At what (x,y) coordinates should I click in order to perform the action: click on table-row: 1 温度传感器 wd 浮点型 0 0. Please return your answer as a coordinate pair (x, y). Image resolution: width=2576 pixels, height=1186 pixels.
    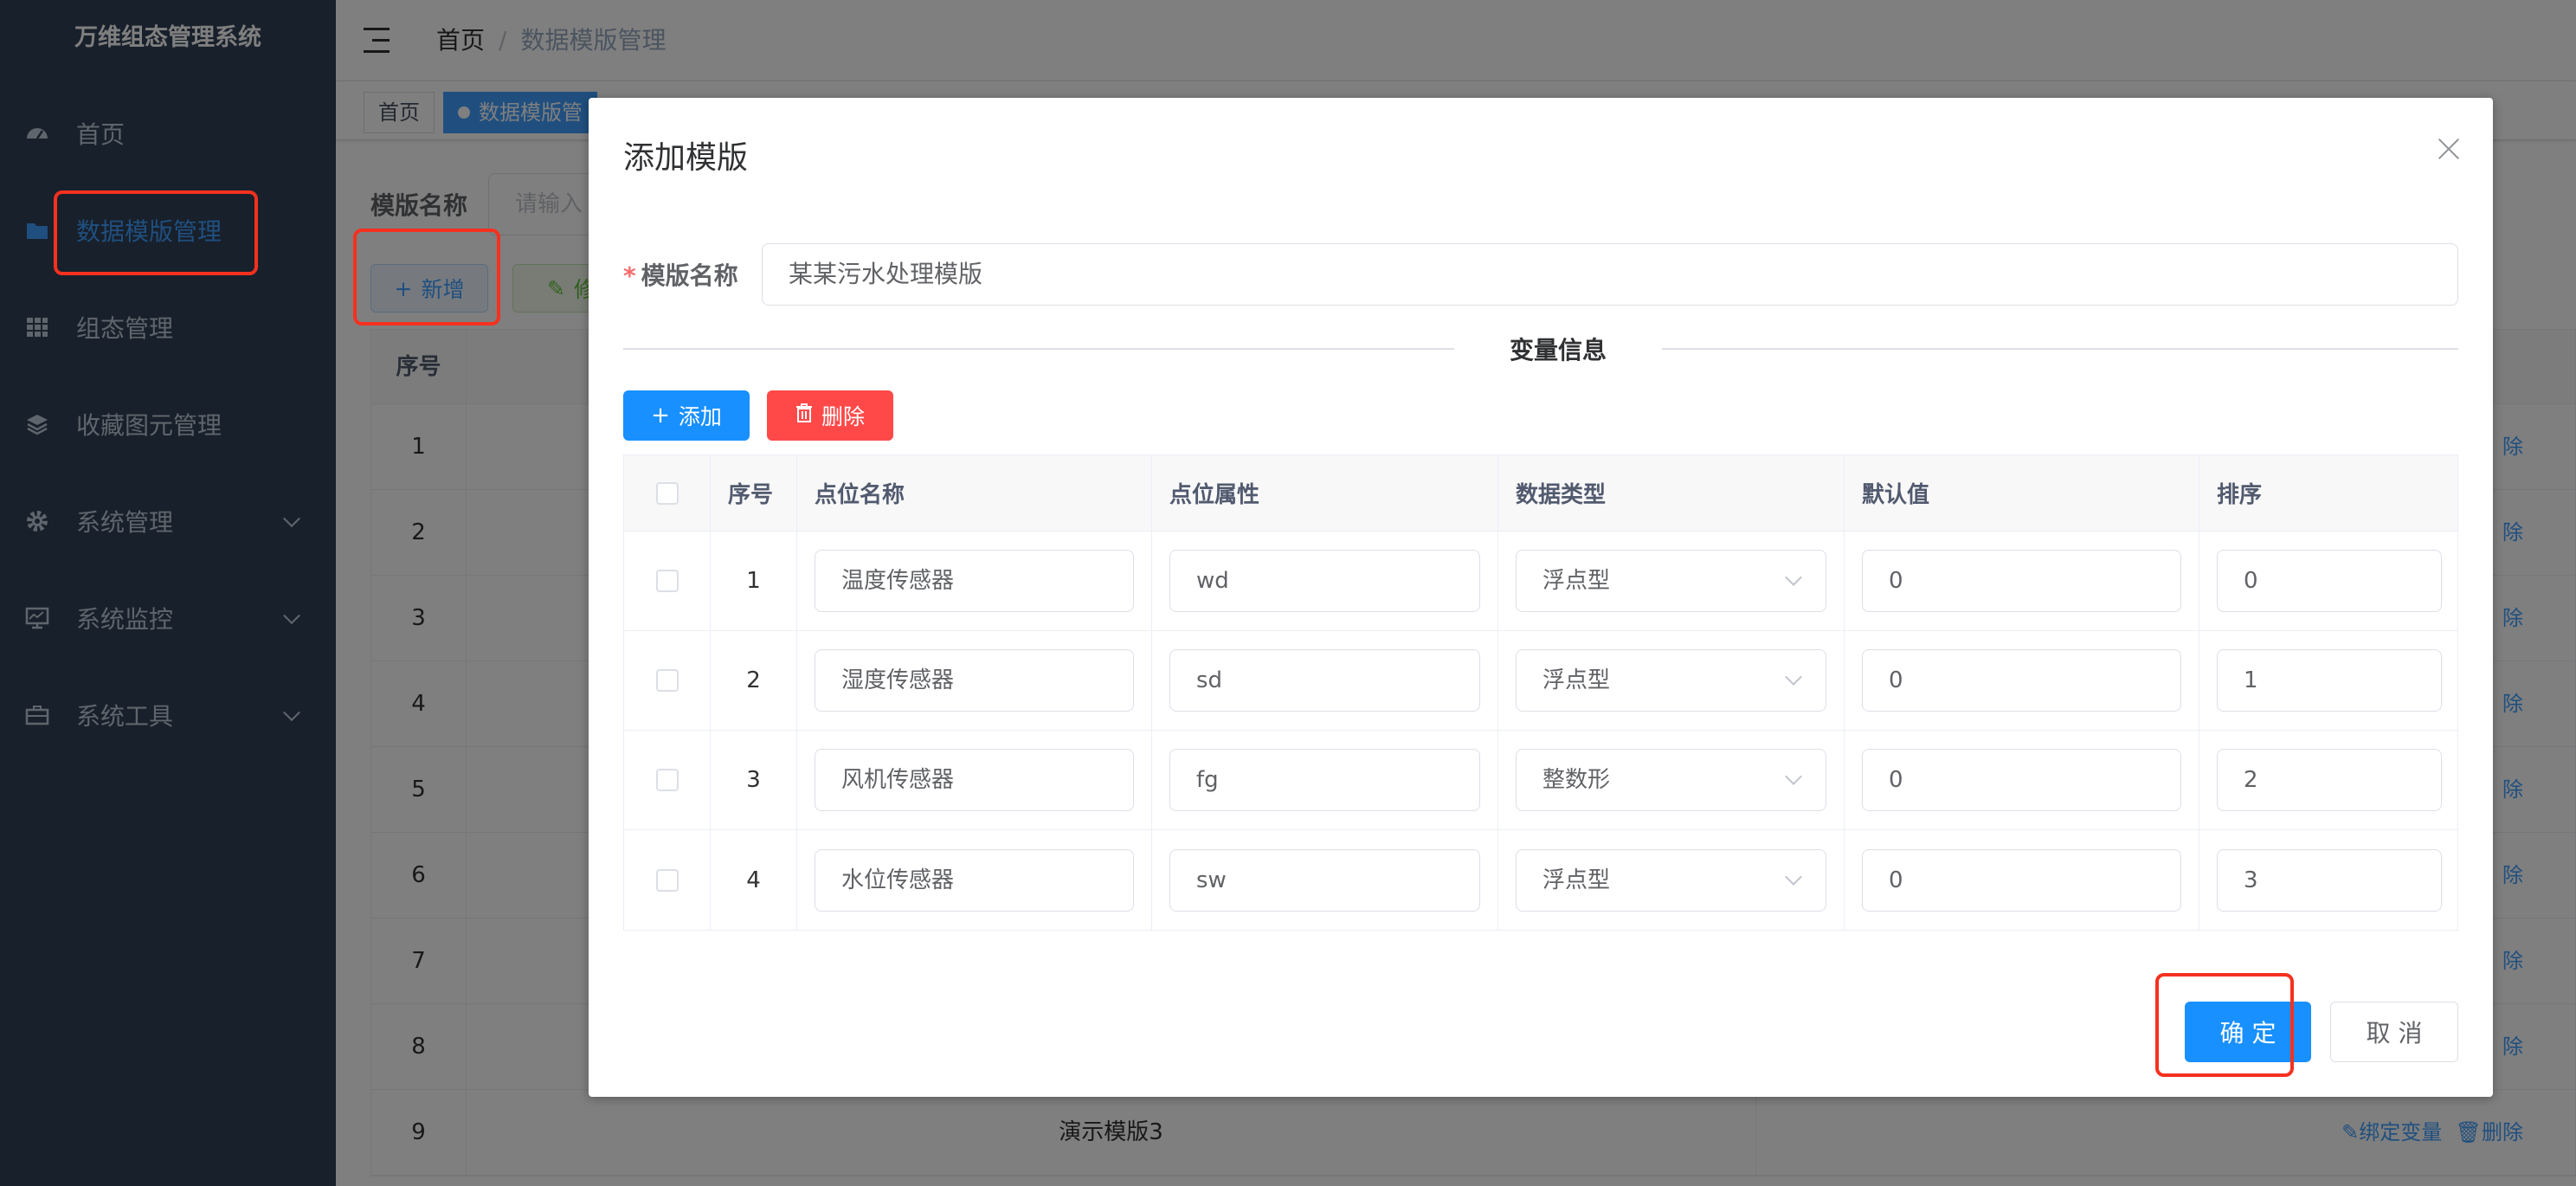
    Looking at the image, I should click on (1540, 581).